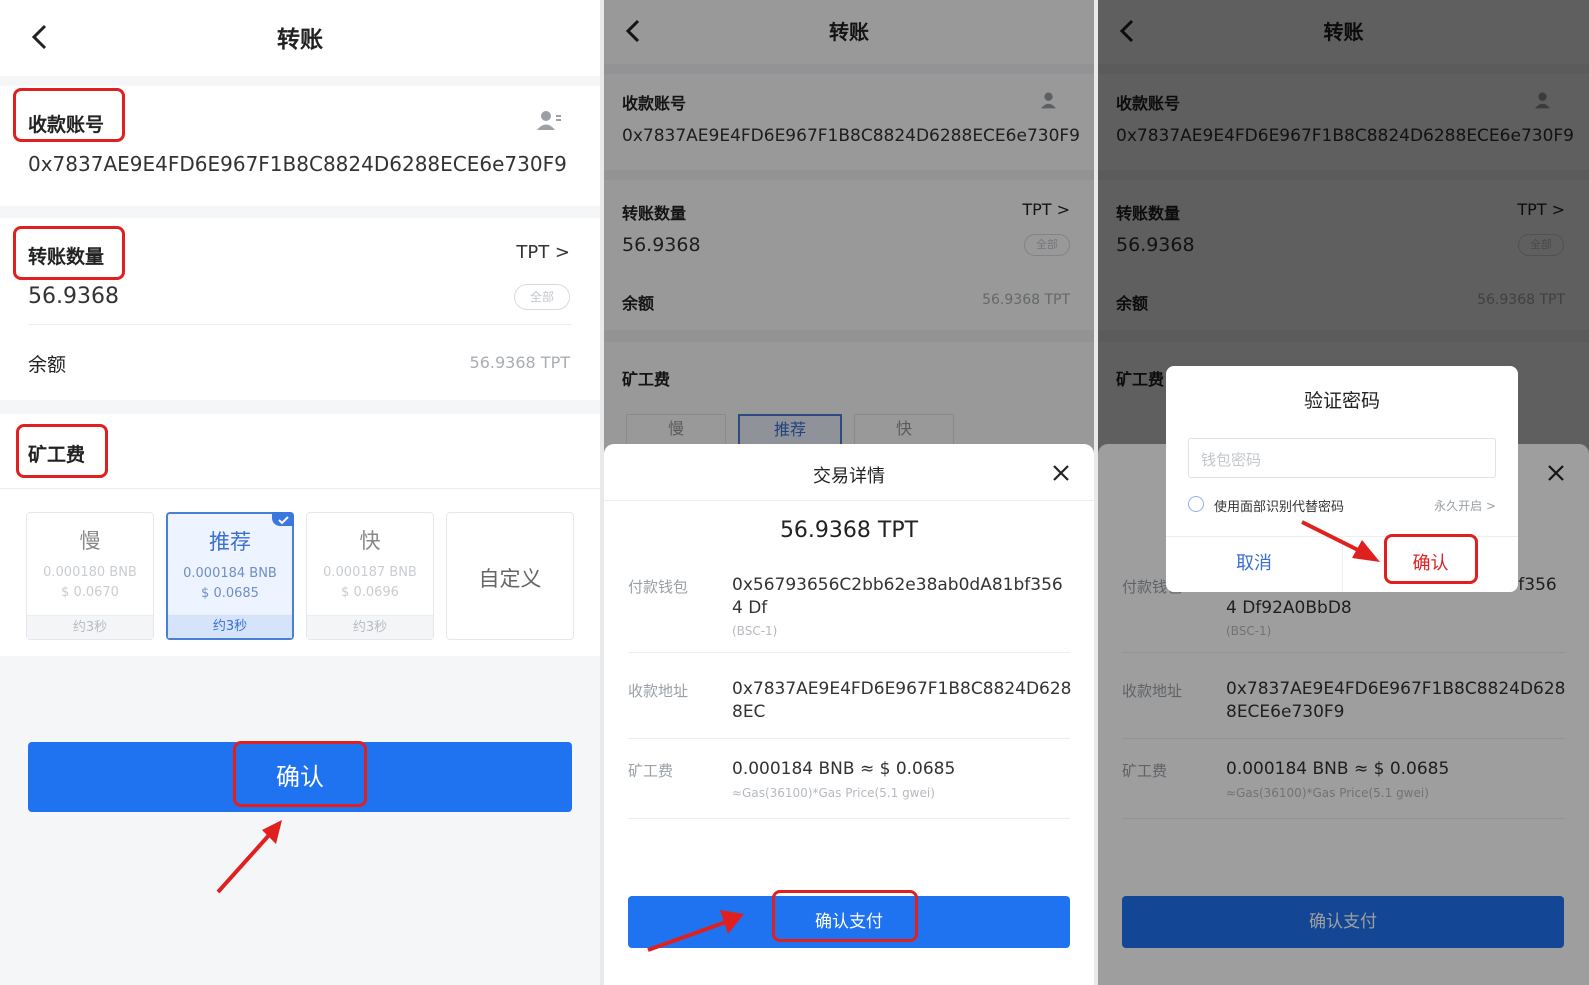 This screenshot has height=985, width=1589. What do you see at coordinates (230, 542) in the screenshot?
I see `fee-option-name: 推荐` at bounding box center [230, 542].